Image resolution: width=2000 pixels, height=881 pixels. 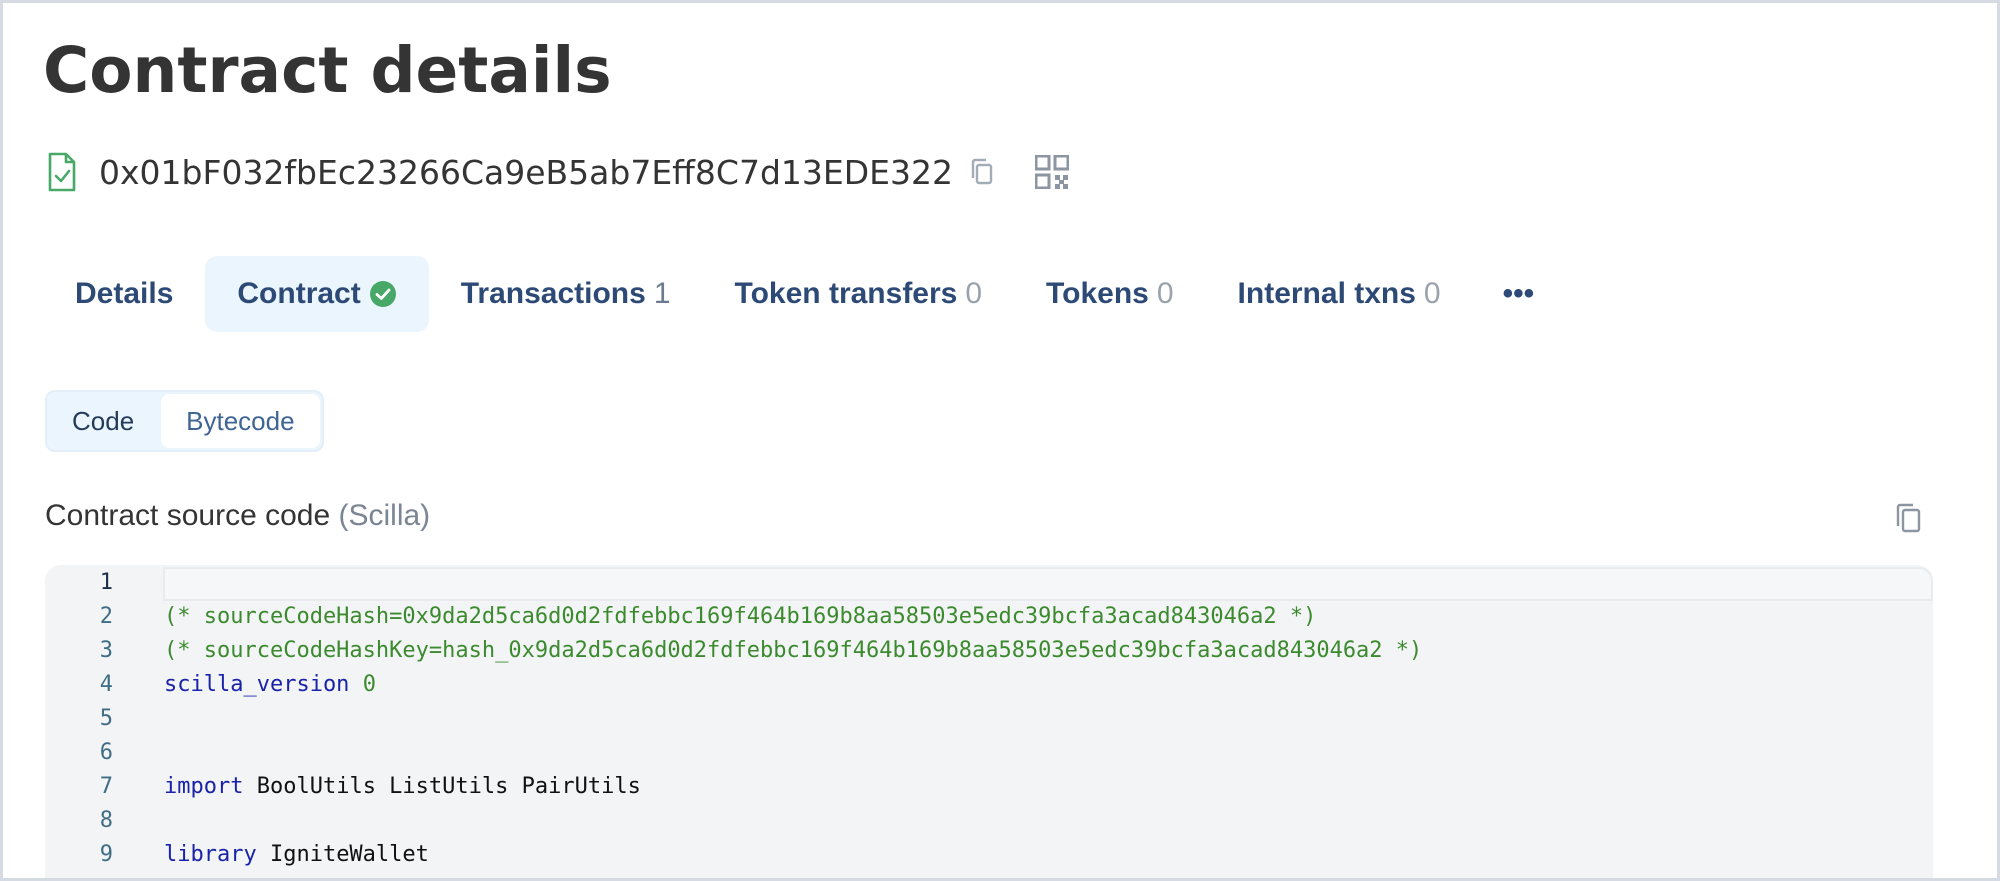 I want to click on line-number: 5, so click(x=106, y=718).